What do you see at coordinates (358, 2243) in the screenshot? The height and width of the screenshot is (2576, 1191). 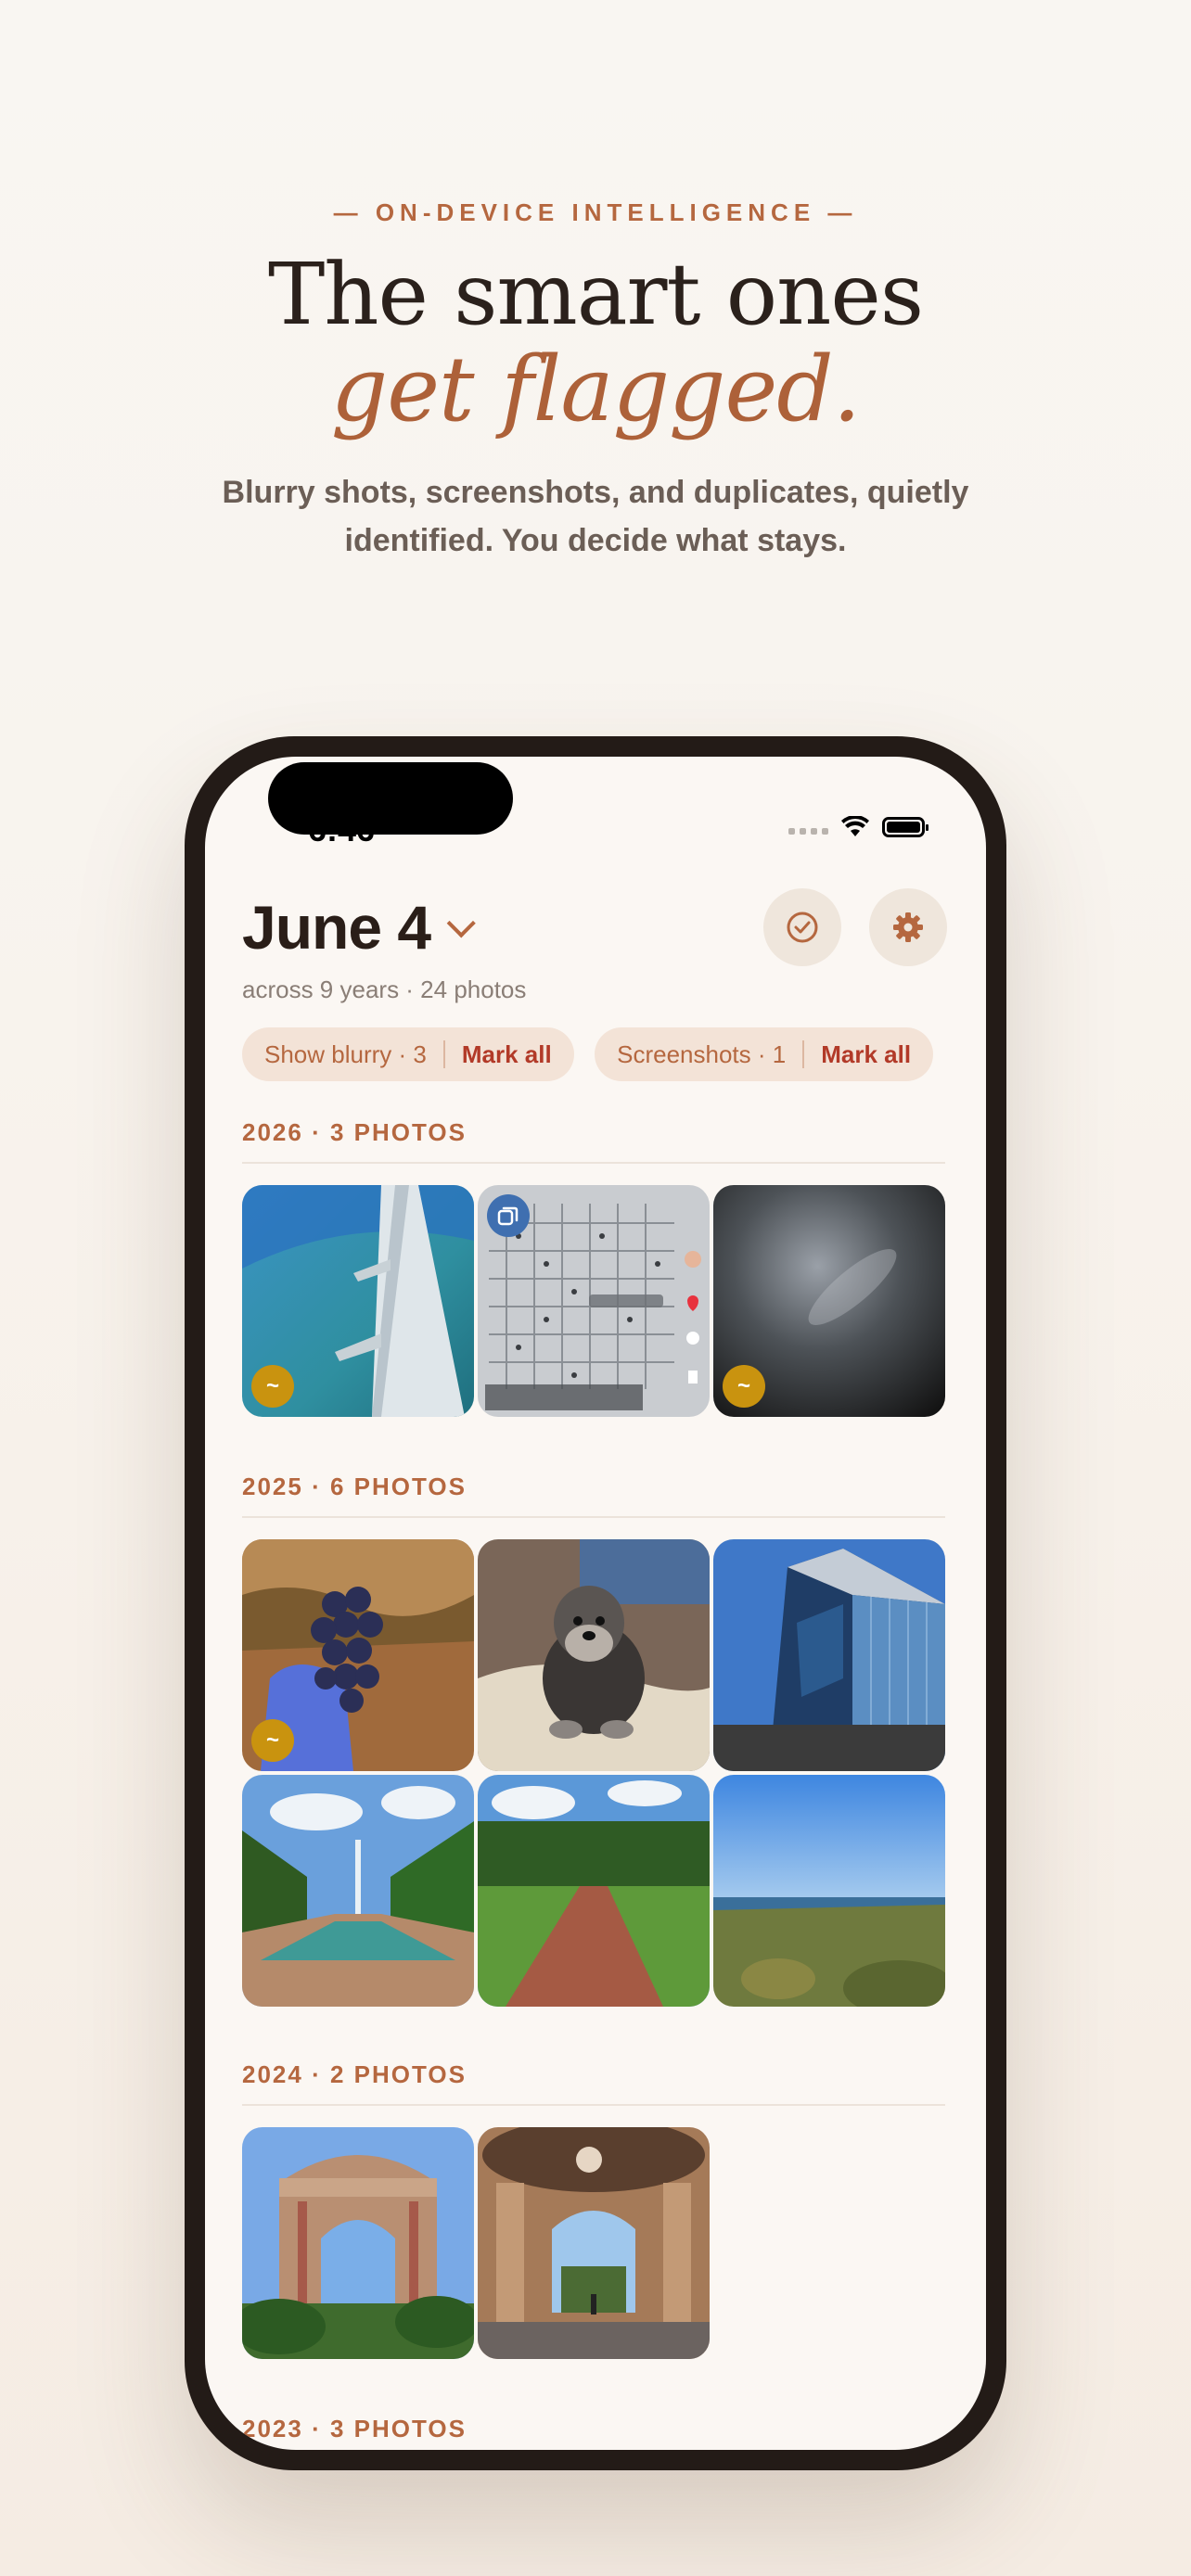 I see `photo-tile-rotunda` at bounding box center [358, 2243].